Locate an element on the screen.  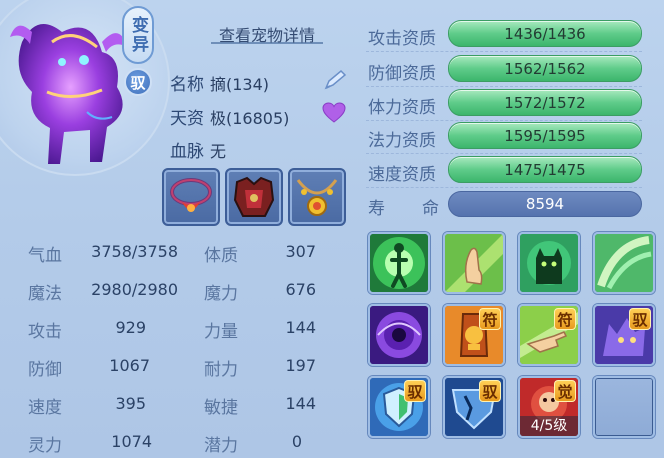
spirit-label: 灵力 is located at coordinates (45, 446).